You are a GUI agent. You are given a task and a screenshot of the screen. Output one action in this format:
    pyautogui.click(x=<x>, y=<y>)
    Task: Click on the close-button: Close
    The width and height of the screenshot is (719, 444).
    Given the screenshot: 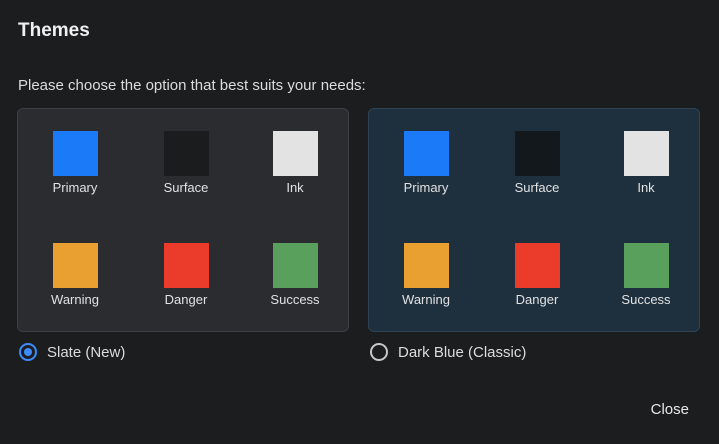 What is the action you would take?
    pyautogui.click(x=670, y=409)
    